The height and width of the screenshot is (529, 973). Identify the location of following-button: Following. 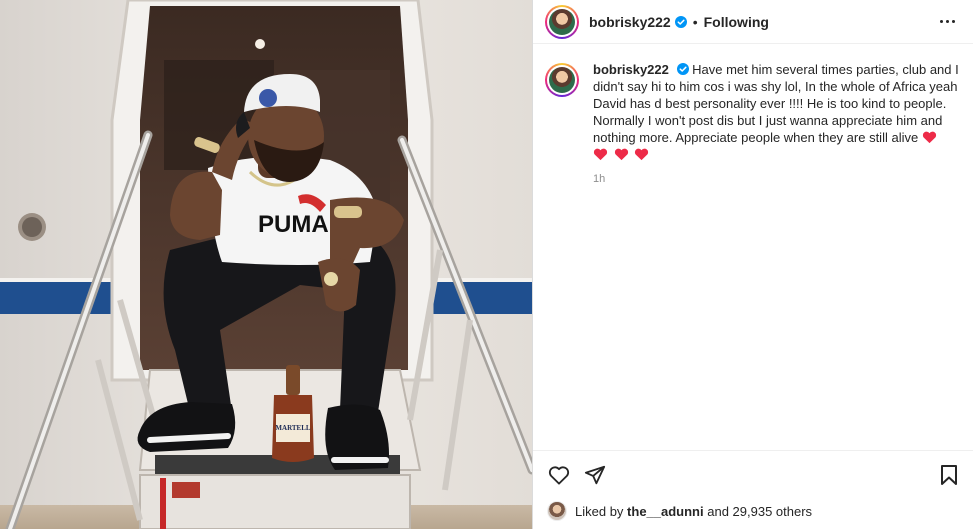
(736, 22).